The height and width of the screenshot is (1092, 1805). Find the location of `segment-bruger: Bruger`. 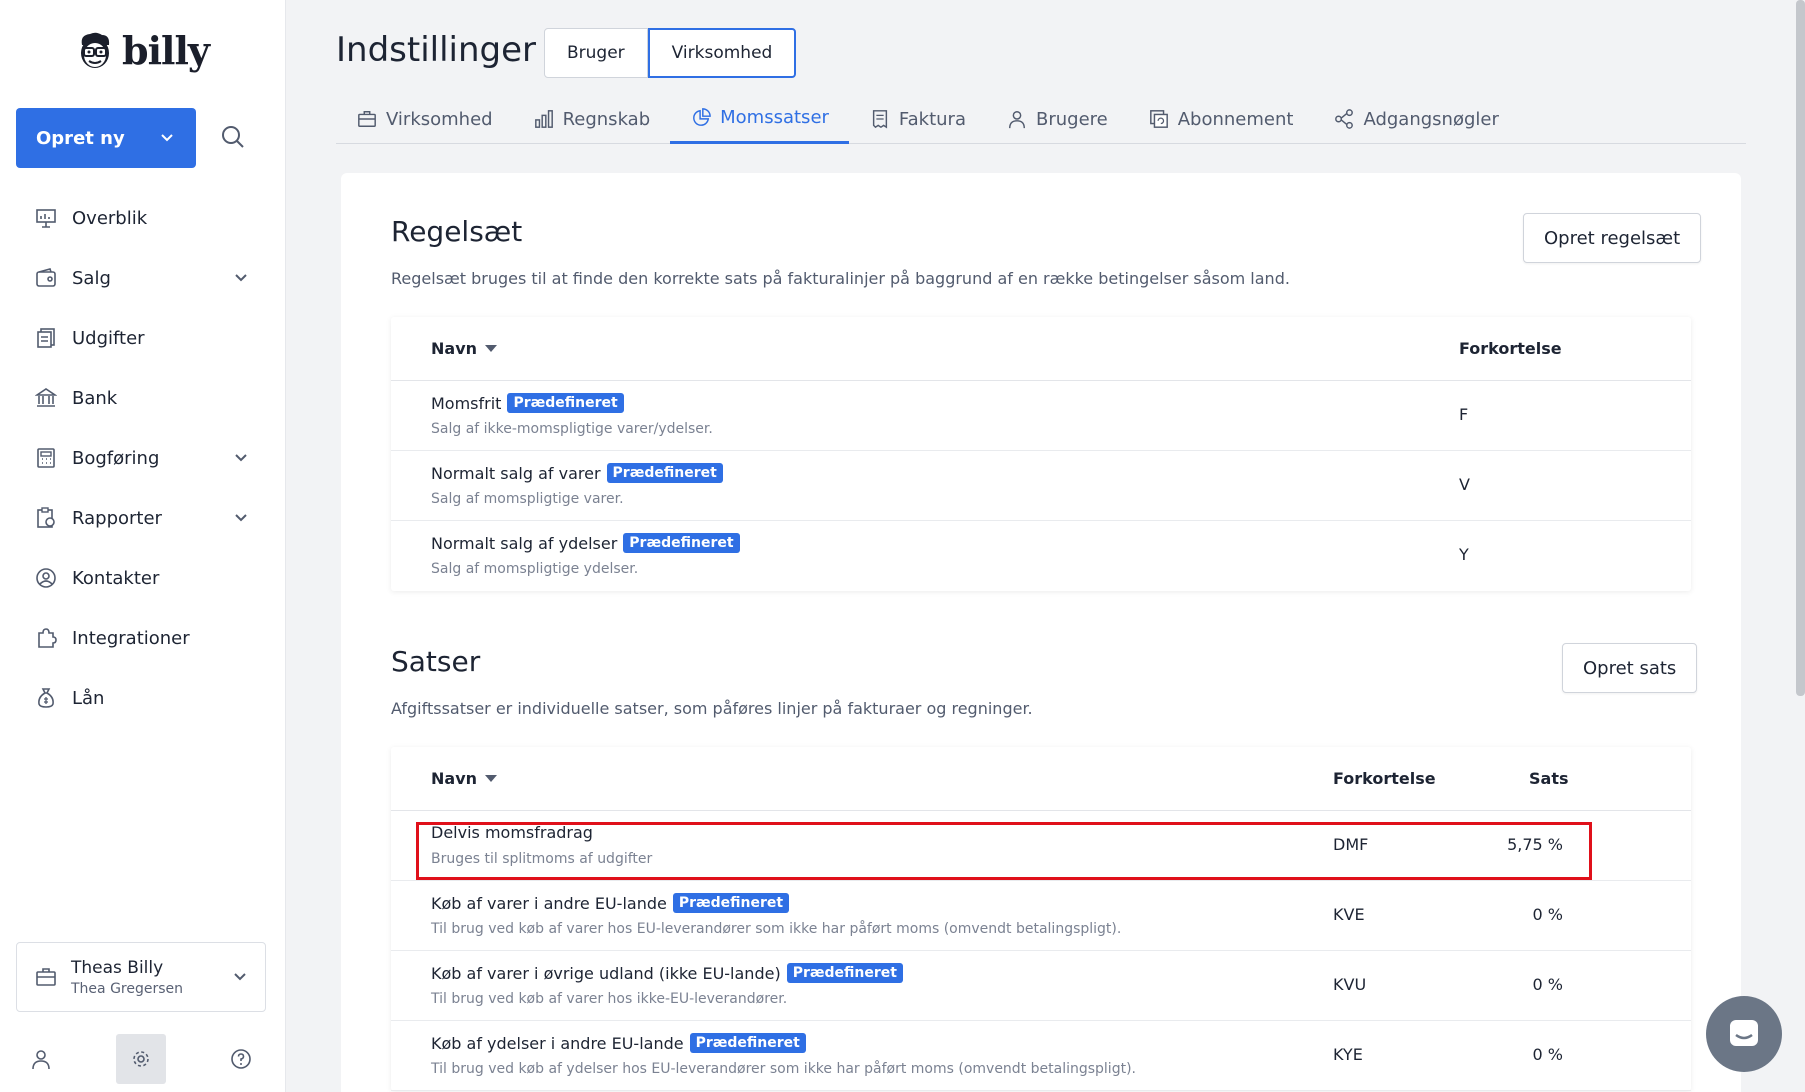

segment-bruger: Bruger is located at coordinates (596, 53).